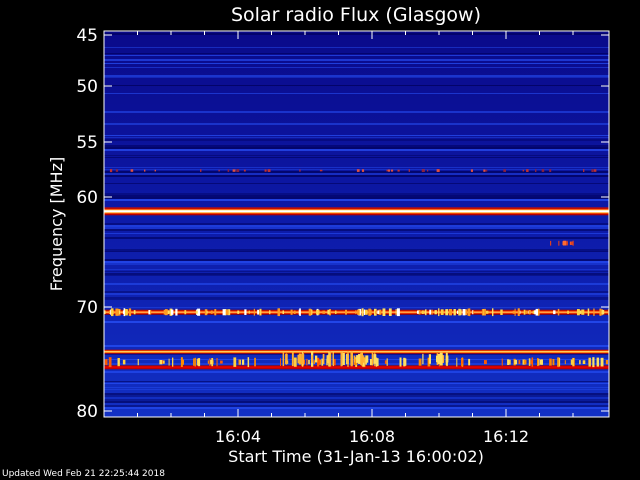 The width and height of the screenshot is (640, 480). What do you see at coordinates (356, 211) in the screenshot?
I see `emission-band` at bounding box center [356, 211].